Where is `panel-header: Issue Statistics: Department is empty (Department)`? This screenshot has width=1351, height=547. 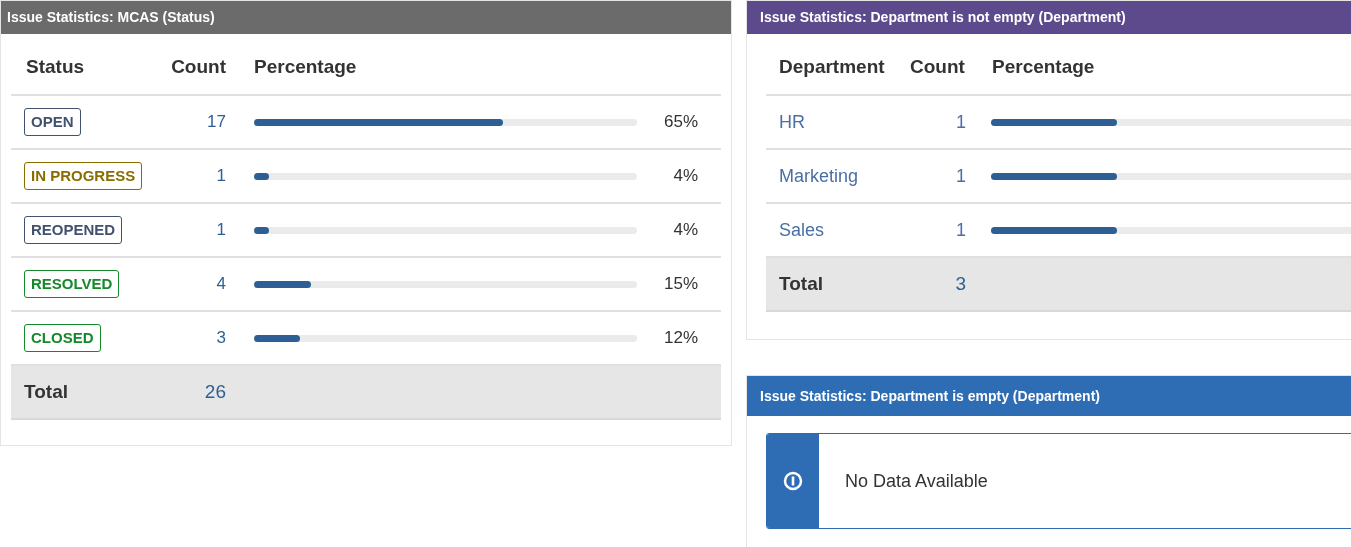
panel-header: Issue Statistics: Department is empty (Department) is located at coordinates (1049, 396).